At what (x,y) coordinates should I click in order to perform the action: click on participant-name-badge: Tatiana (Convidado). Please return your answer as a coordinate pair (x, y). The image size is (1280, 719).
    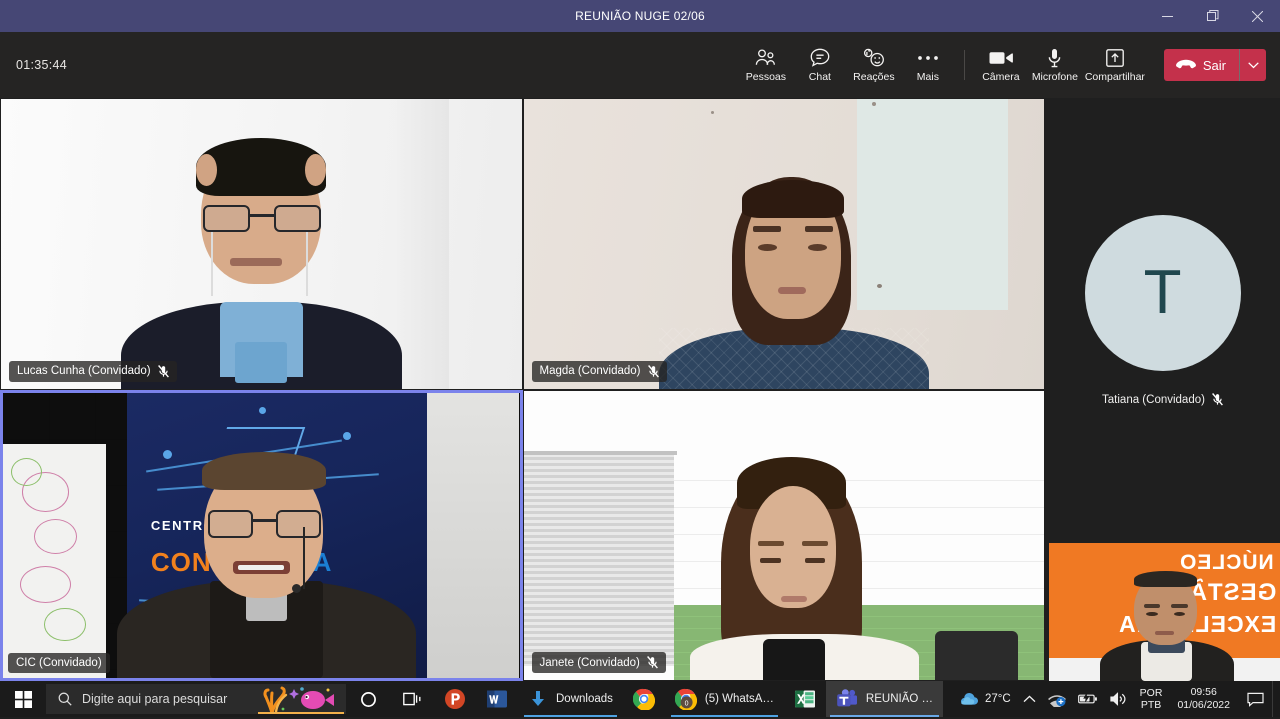
    Looking at the image, I should click on (1162, 399).